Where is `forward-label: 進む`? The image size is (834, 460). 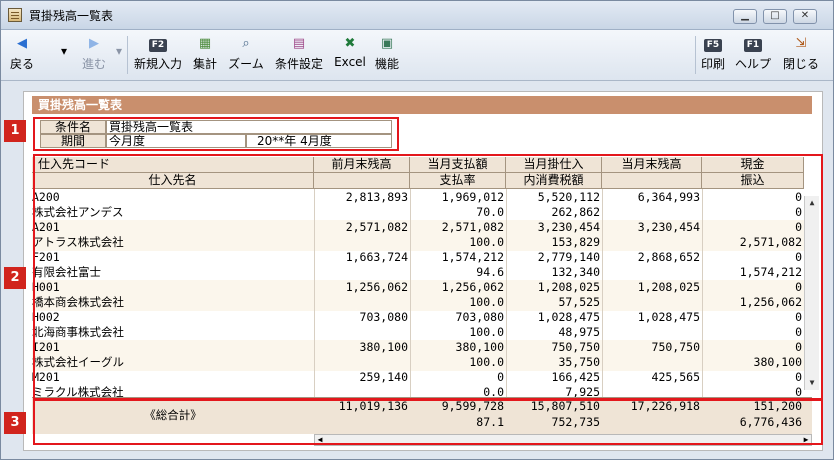
forward-label: 進む is located at coordinates (93, 64).